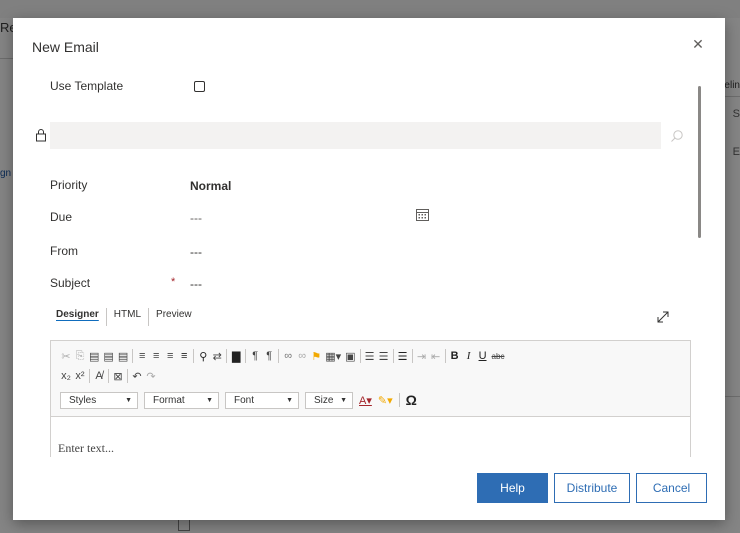  What do you see at coordinates (170, 356) in the screenshot?
I see `align-right-icon: ≡` at bounding box center [170, 356].